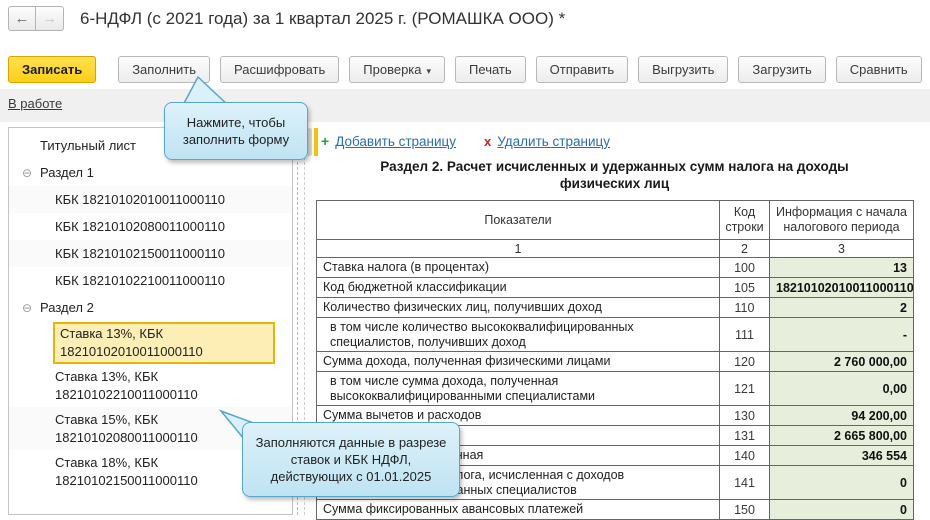 The image size is (930, 520). I want to click on row-label: Код бюджетной классификации, so click(518, 287).